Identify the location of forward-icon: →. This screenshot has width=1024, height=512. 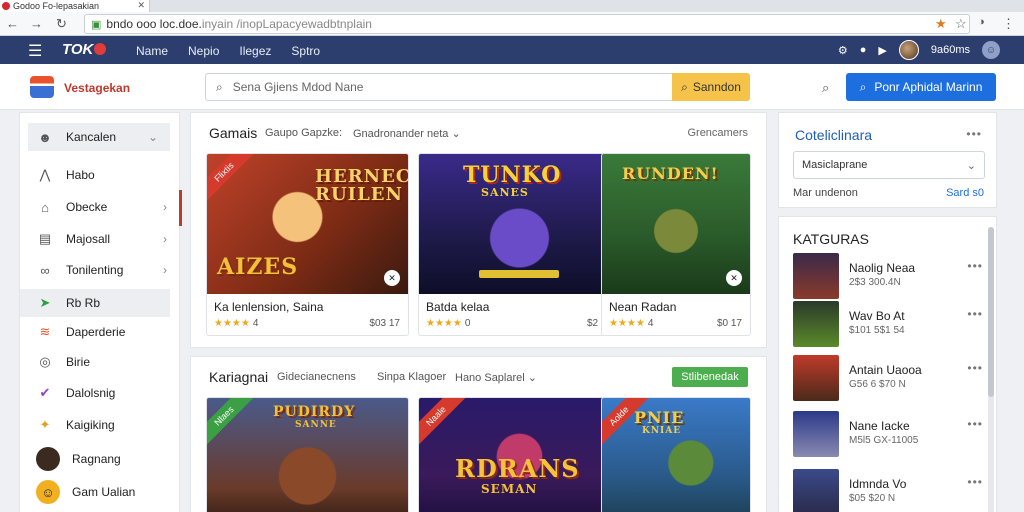
(36, 23).